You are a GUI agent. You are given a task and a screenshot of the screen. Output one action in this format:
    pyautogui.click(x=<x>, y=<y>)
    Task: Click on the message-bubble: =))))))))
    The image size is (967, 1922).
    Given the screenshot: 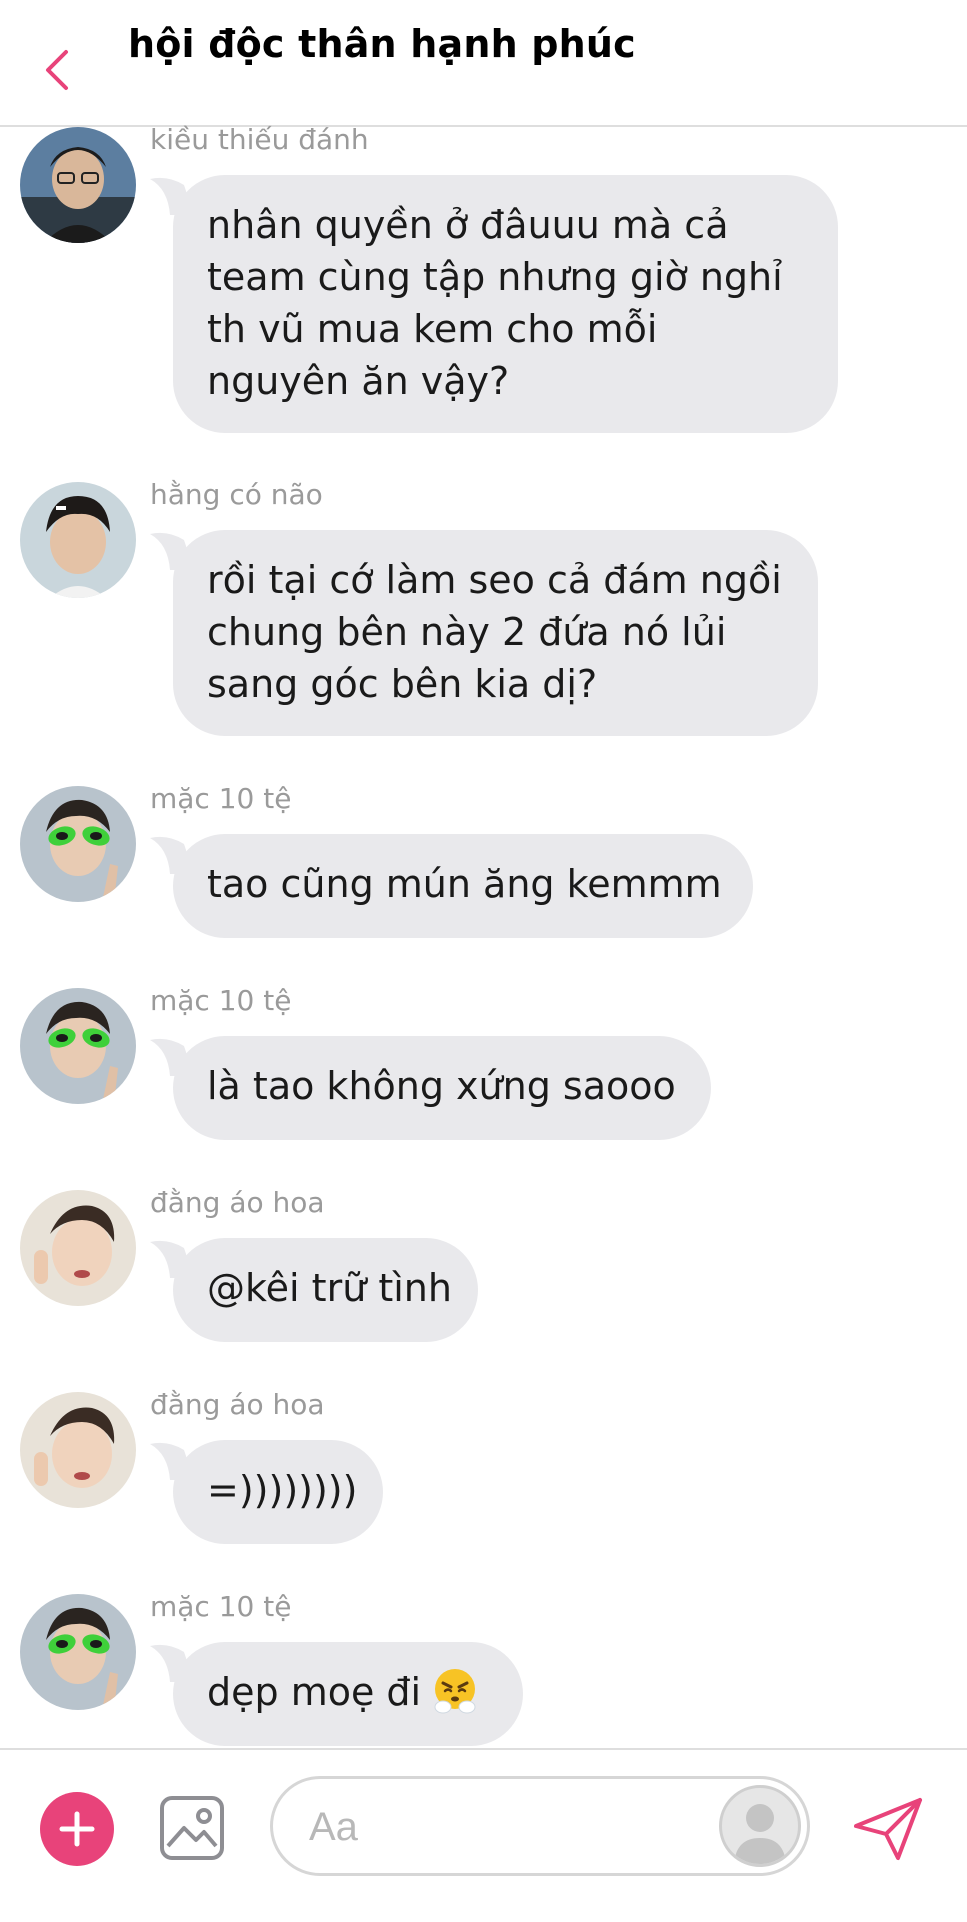 What is the action you would take?
    pyautogui.click(x=278, y=1492)
    